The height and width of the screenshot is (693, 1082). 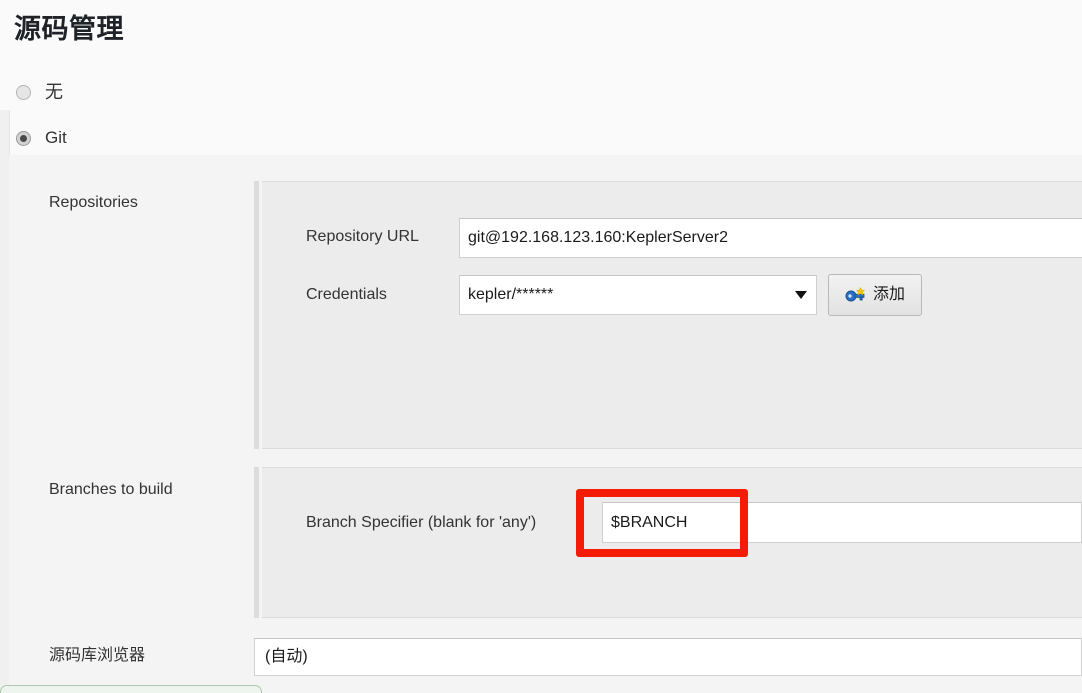 What do you see at coordinates (54, 92) in the screenshot?
I see `radio-none-label: 无` at bounding box center [54, 92].